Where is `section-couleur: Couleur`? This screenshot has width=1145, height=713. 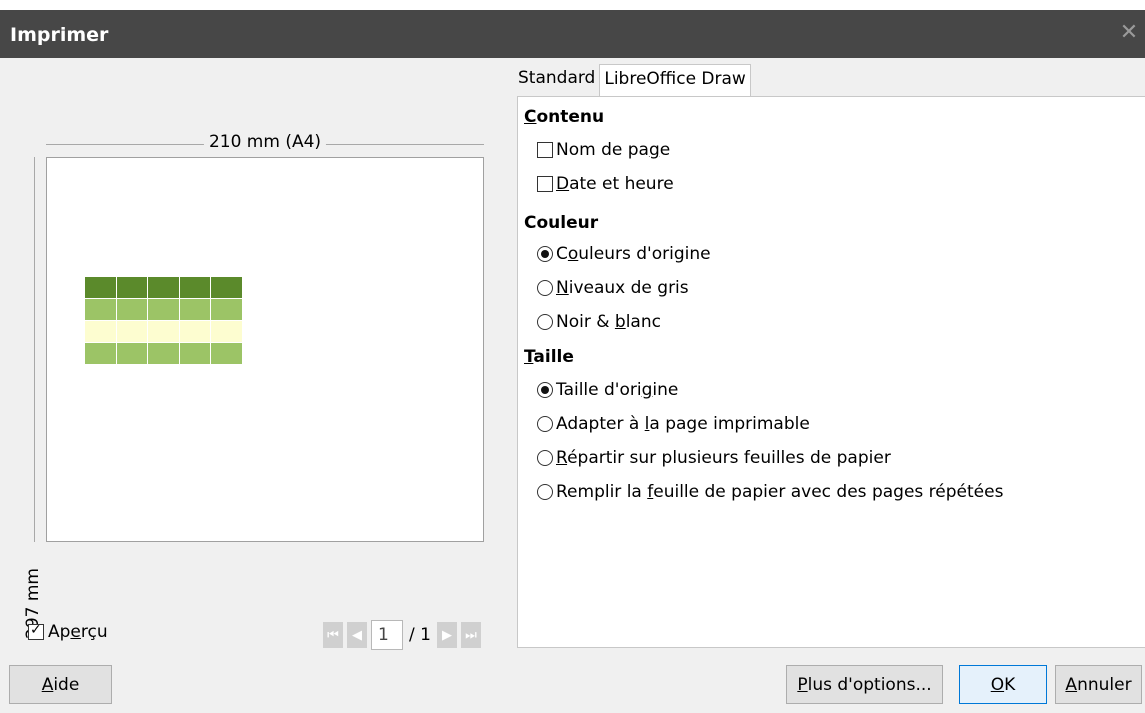
section-couleur: Couleur is located at coordinates (561, 223).